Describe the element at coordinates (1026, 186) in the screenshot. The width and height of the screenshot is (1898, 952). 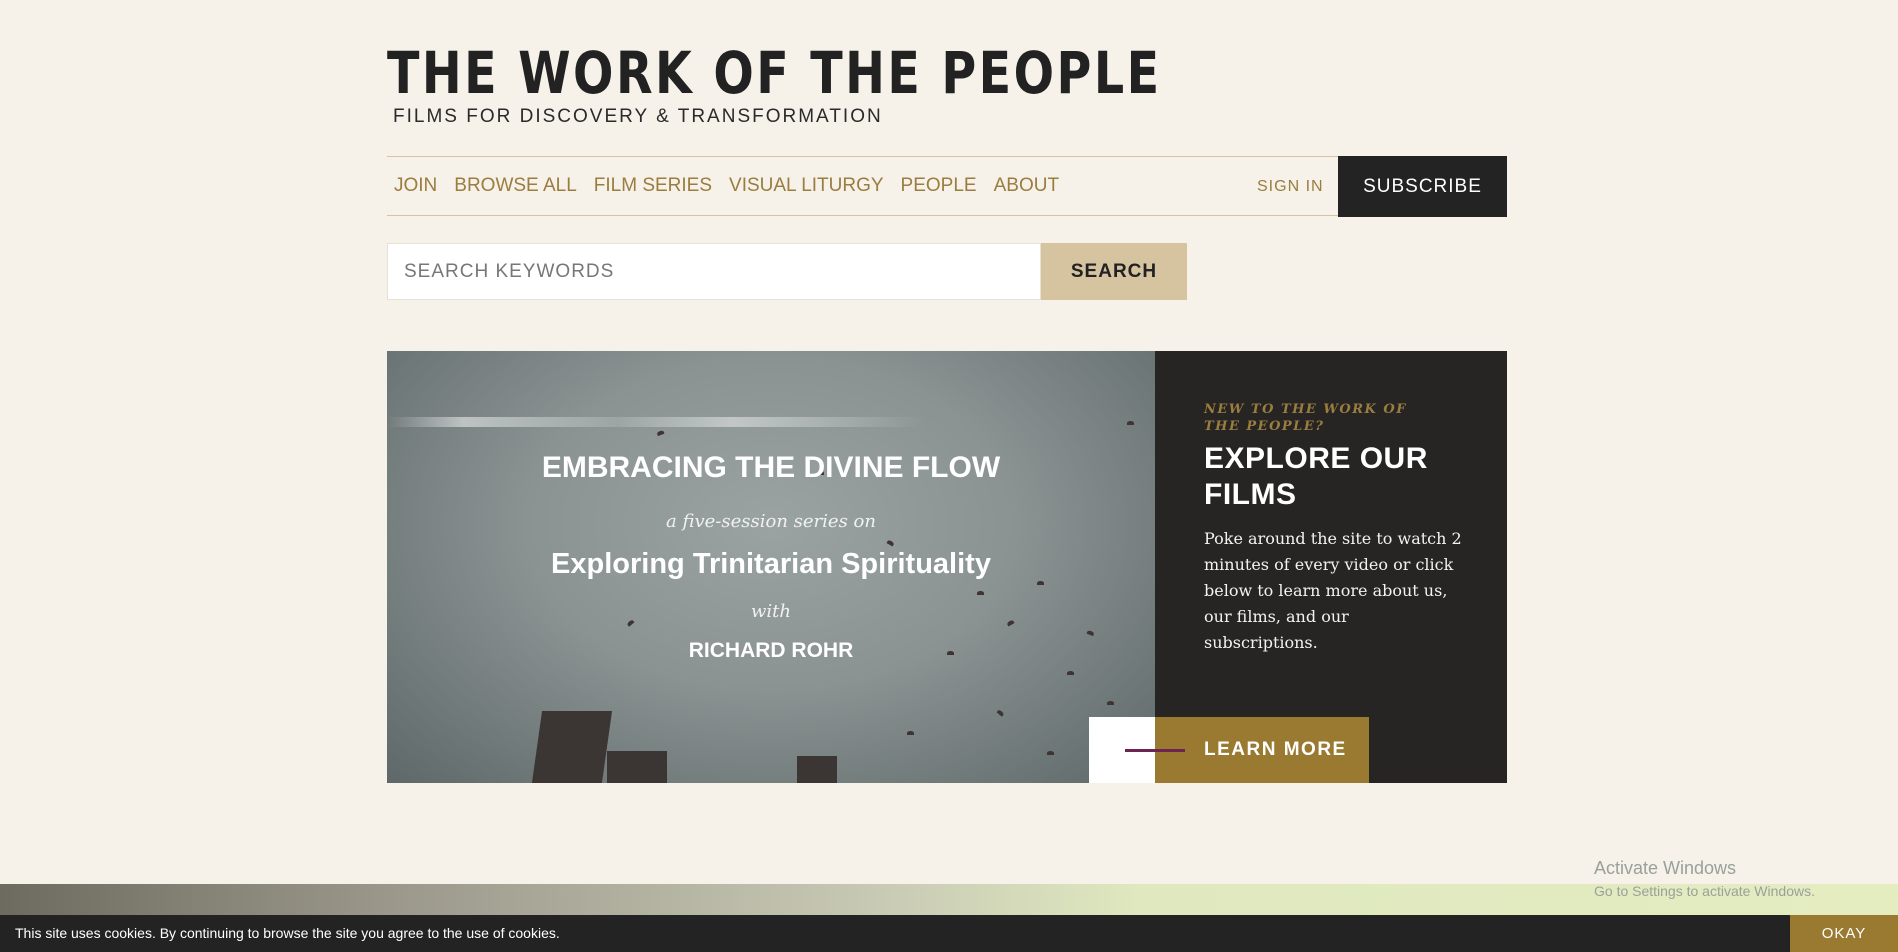
I see `nav-item-about: ABOUT` at that location.